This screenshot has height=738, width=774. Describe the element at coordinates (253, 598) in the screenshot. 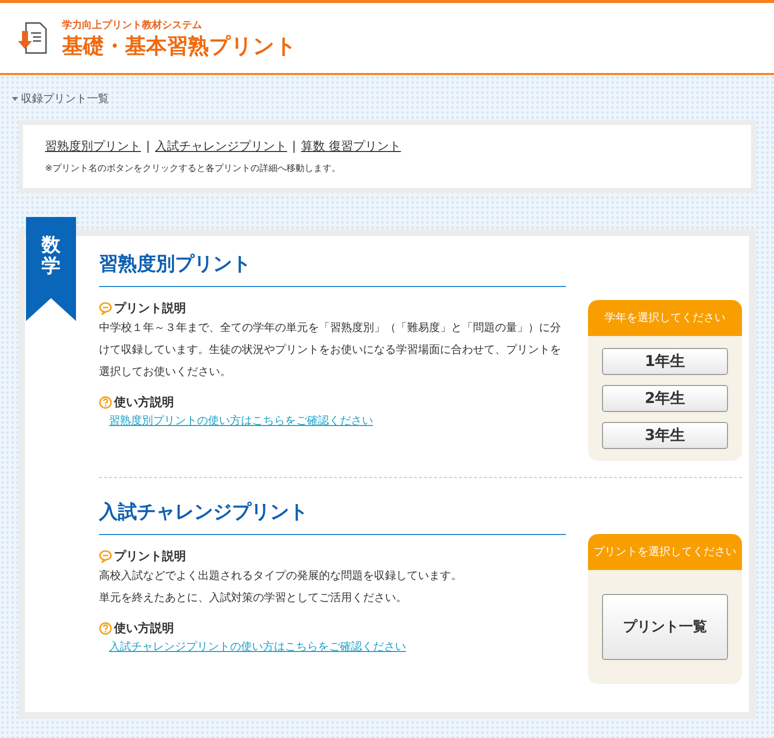

I see `description-text: 単元を終えたあとに、入試対策の学習としてご活用ください。` at that location.